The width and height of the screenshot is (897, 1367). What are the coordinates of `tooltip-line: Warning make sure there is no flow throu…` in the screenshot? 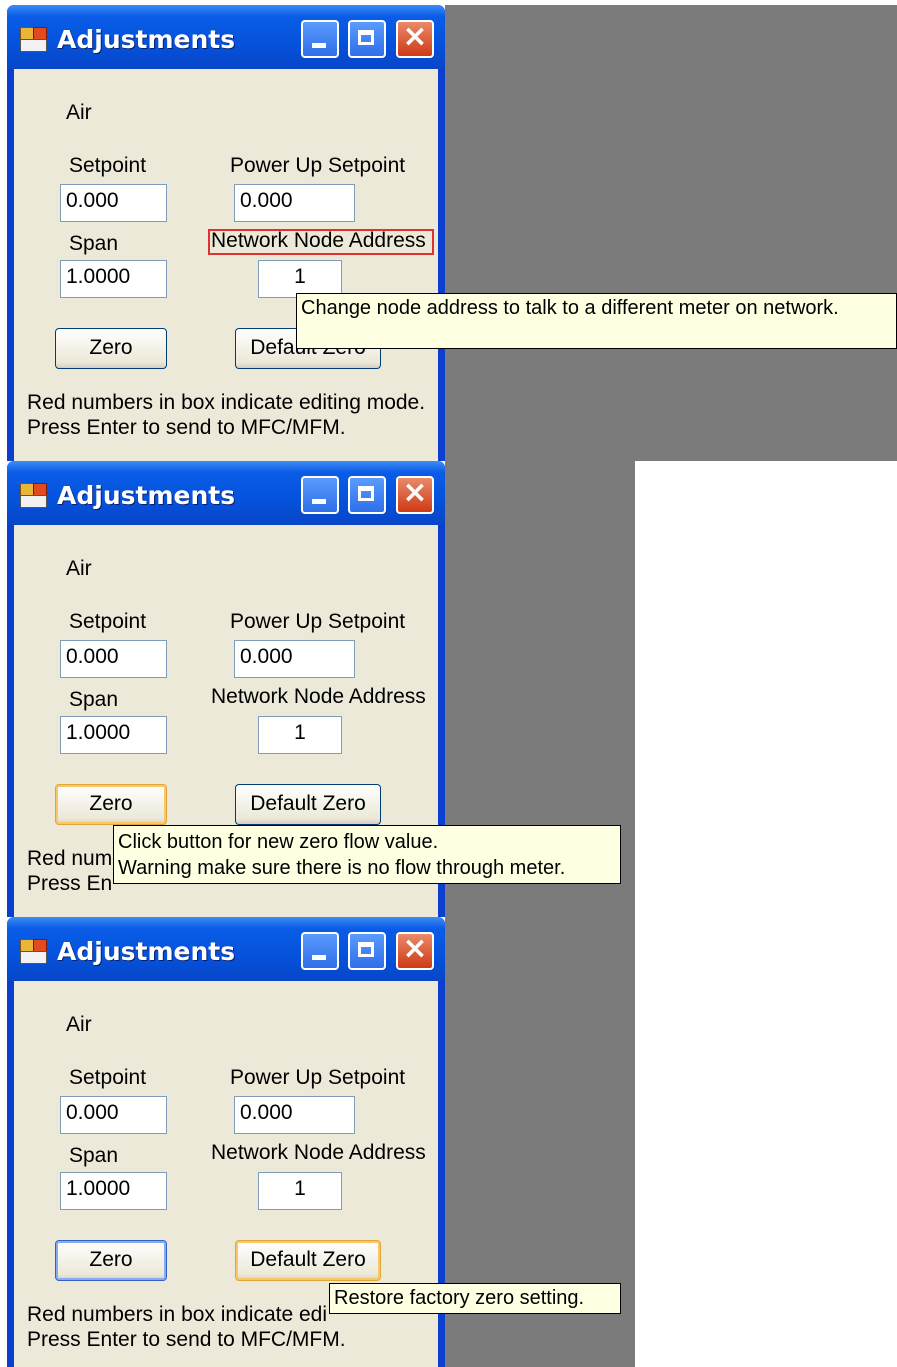 It's located at (342, 868).